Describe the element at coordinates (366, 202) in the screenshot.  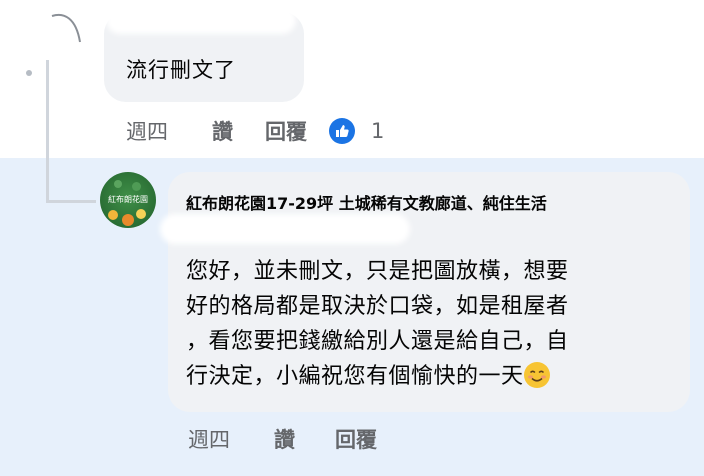
I see `author-name: 紅布朗花園17-29坪 土城稀有文教廊道、純住生活` at that location.